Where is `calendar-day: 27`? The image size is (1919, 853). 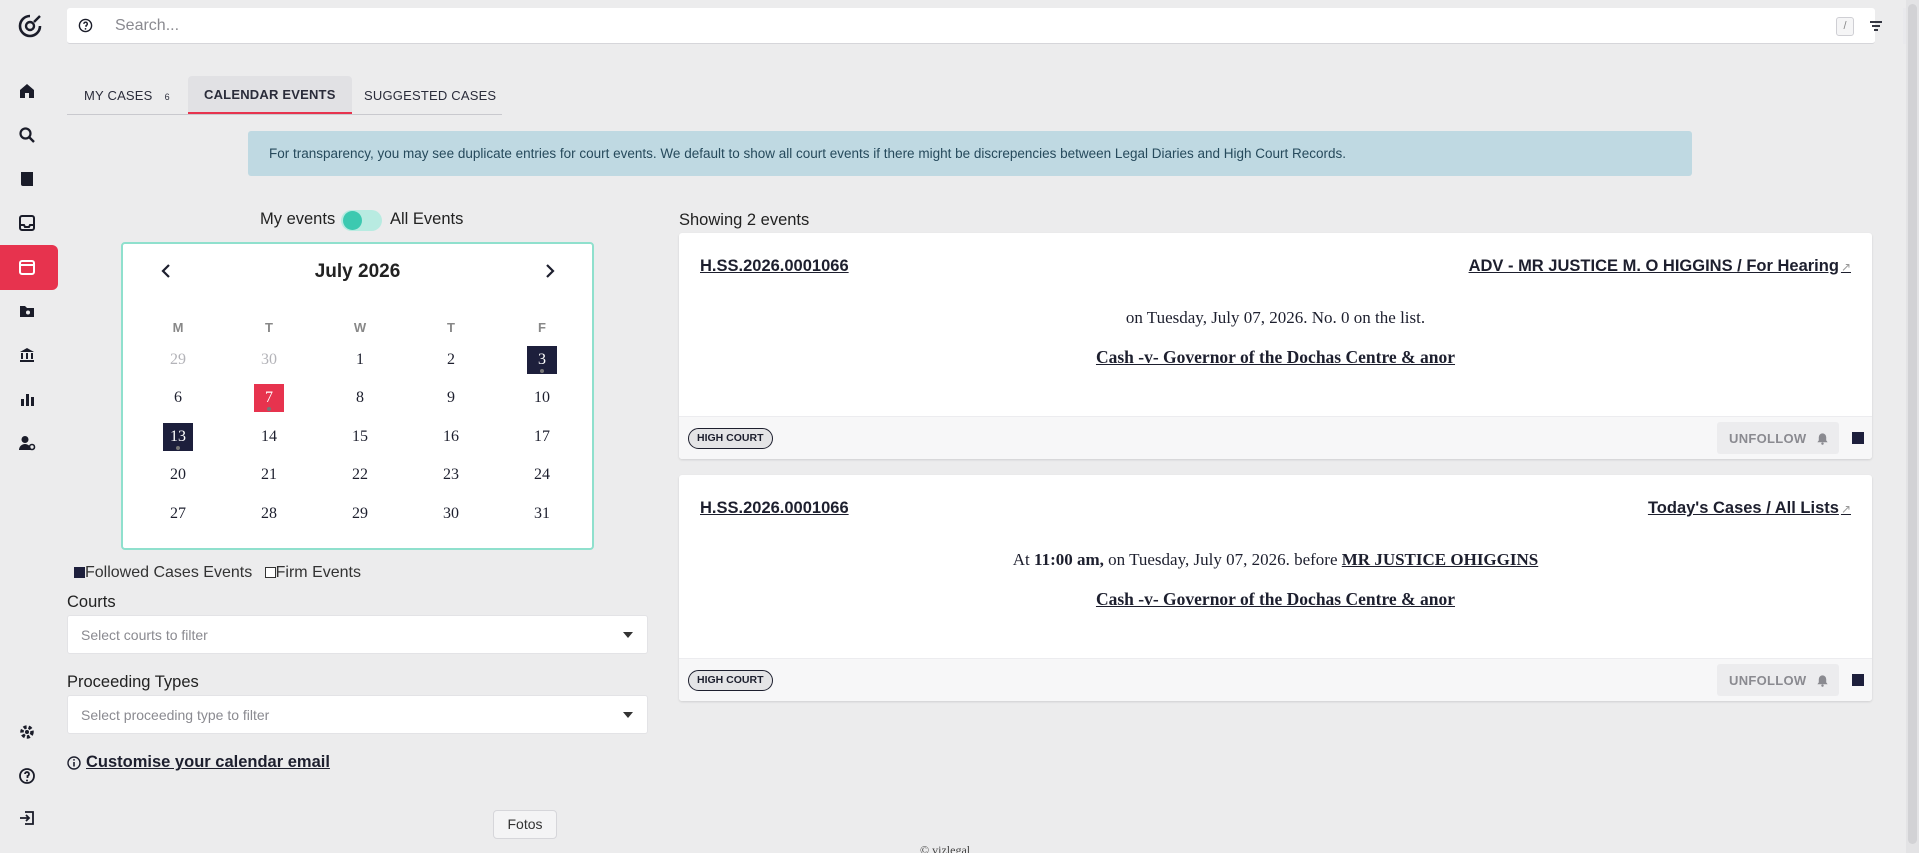
calendar-day: 27 is located at coordinates (178, 514).